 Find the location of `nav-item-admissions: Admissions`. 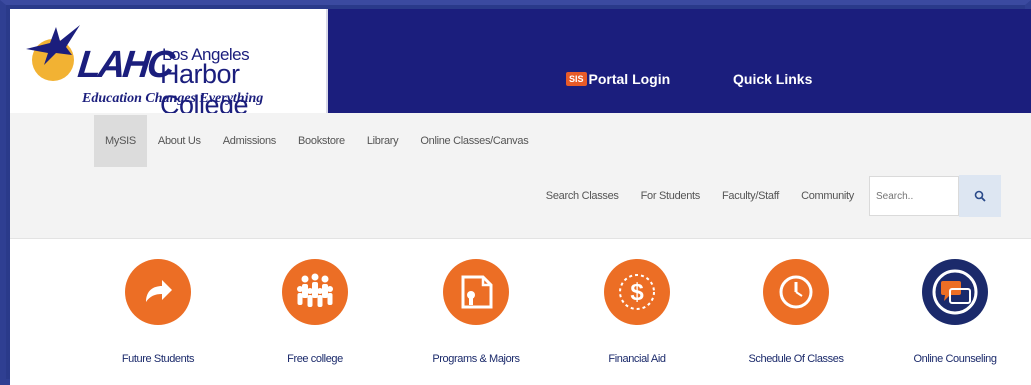

nav-item-admissions: Admissions is located at coordinates (249, 141).